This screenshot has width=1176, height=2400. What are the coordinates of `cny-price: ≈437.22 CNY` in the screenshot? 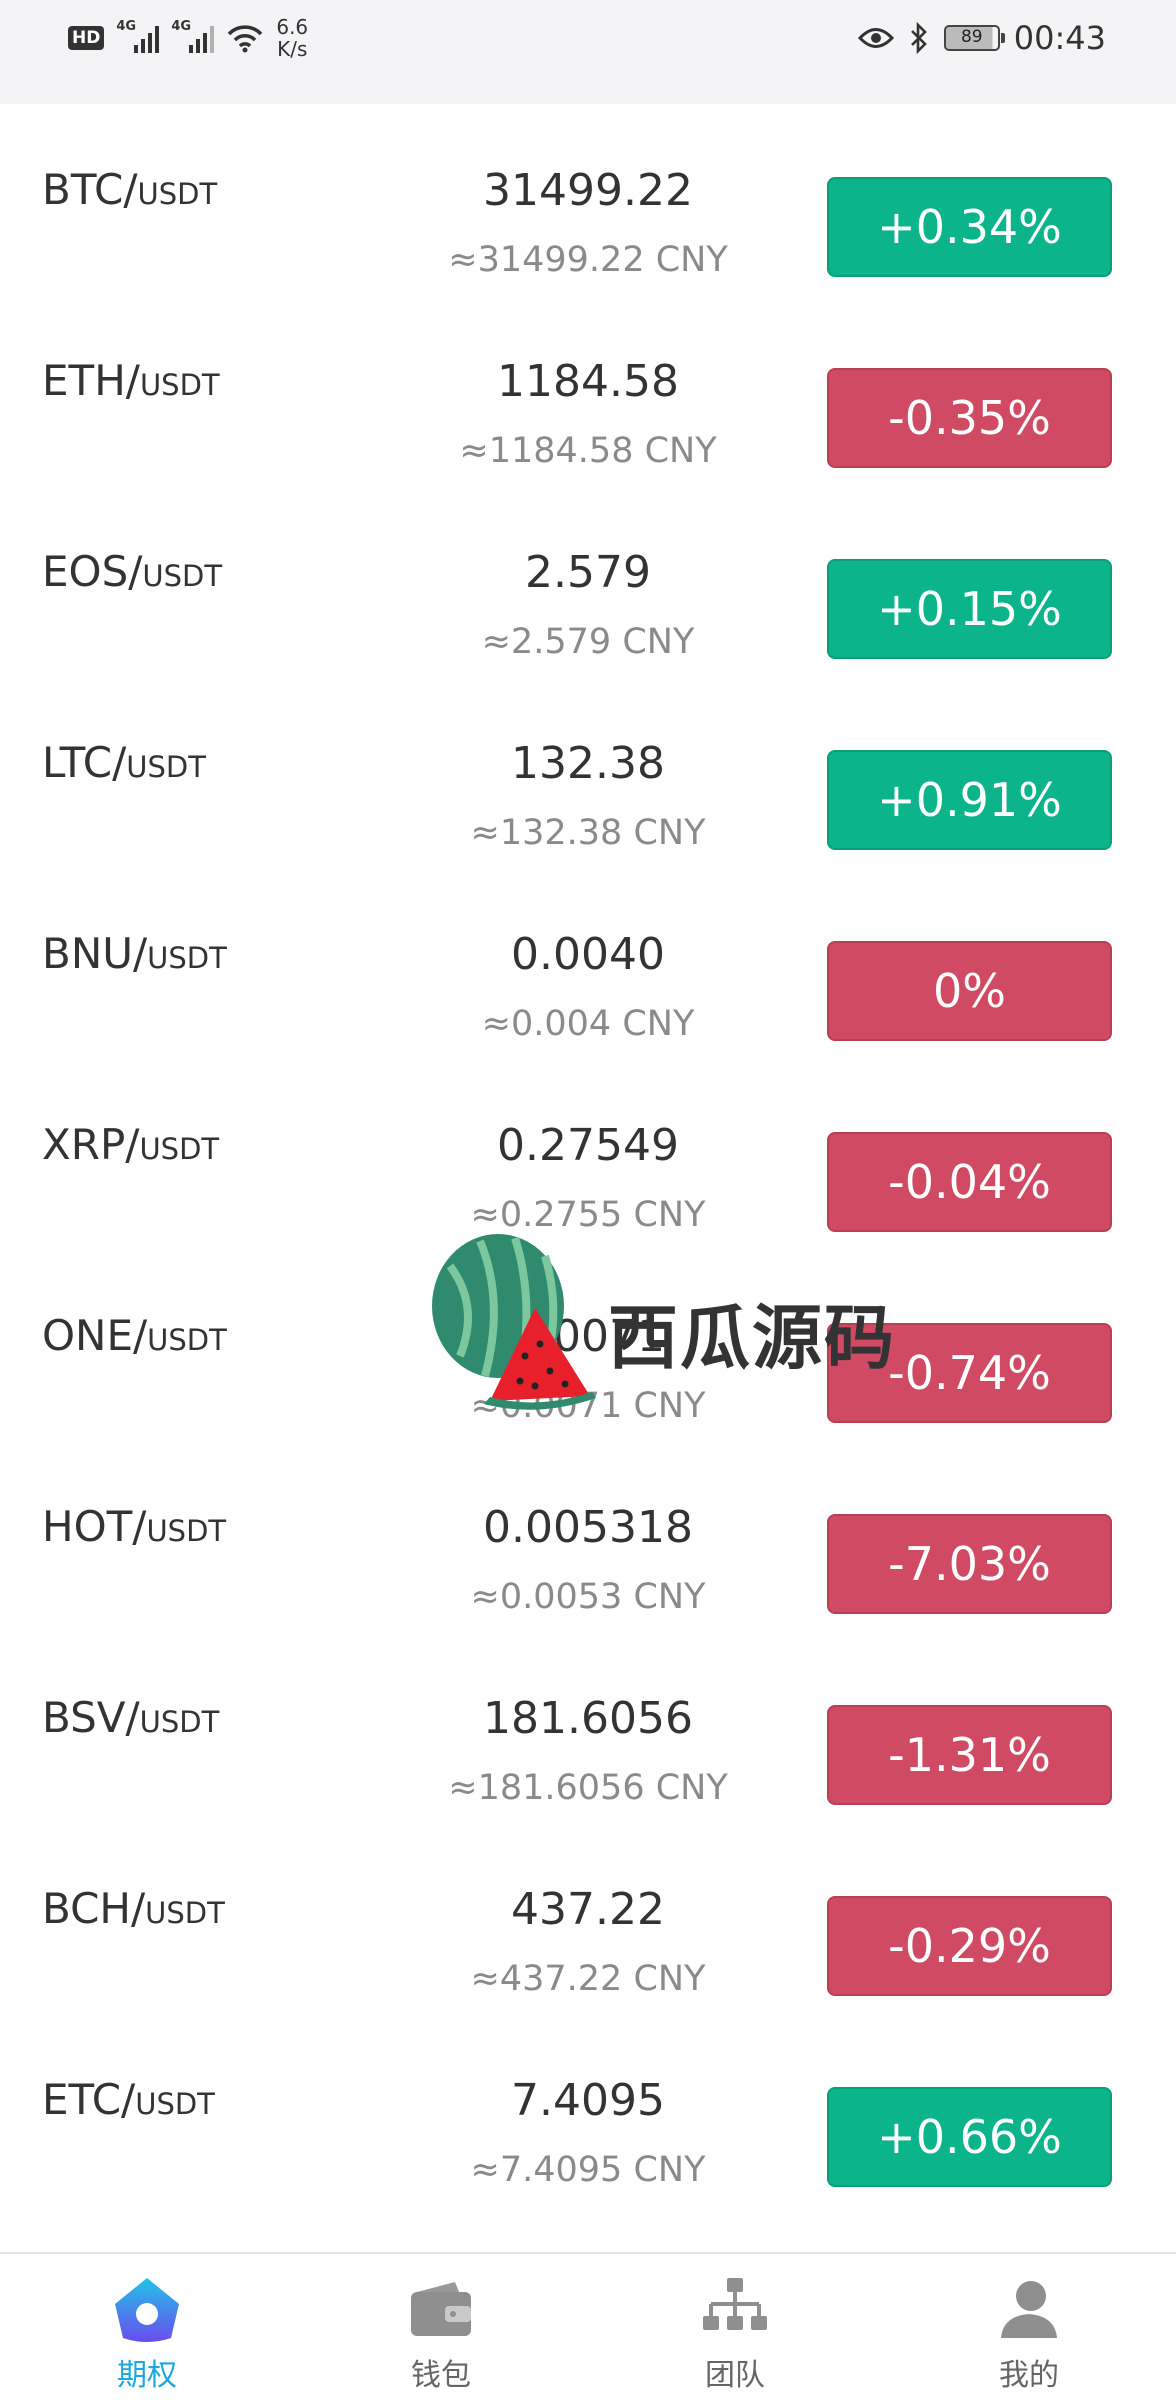 It's located at (588, 1979).